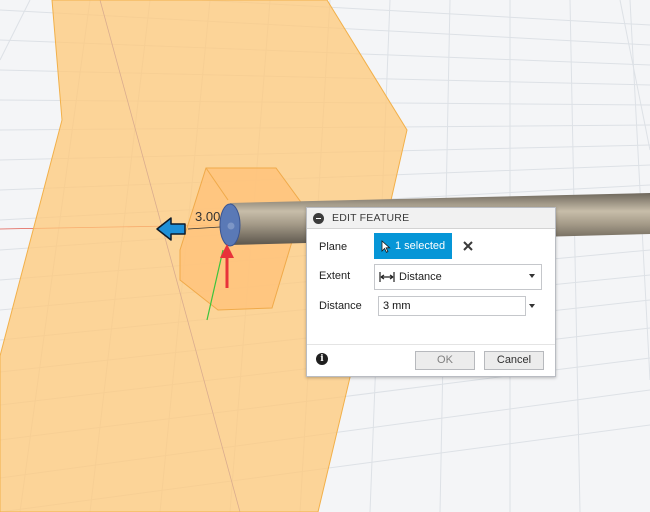 This screenshot has width=650, height=512. Describe the element at coordinates (371, 218) in the screenshot. I see `dialog-title: EDIT FEATURE` at that location.